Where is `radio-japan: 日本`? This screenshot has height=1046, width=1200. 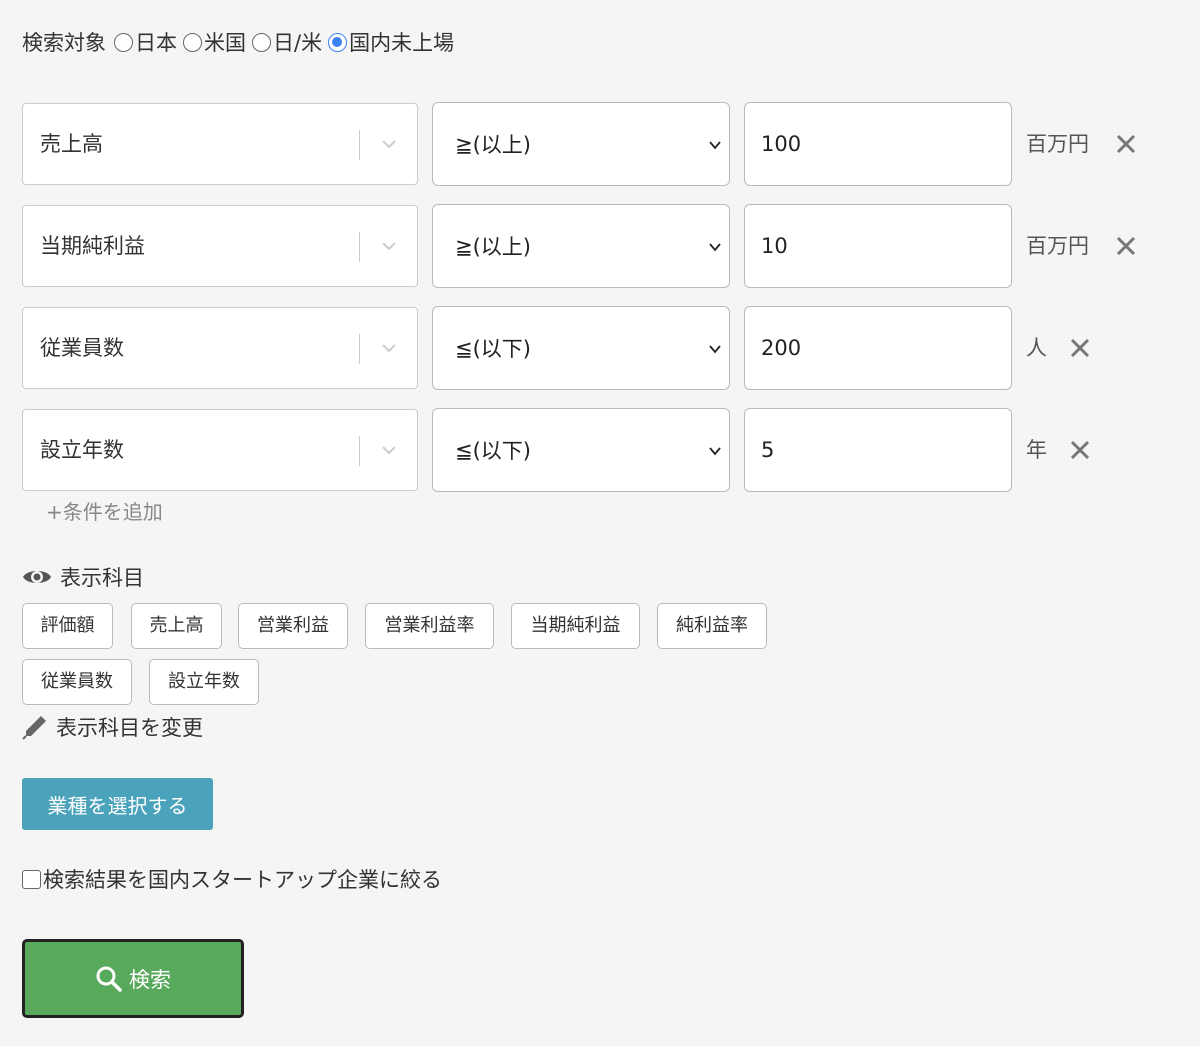 radio-japan: 日本 is located at coordinates (145, 42).